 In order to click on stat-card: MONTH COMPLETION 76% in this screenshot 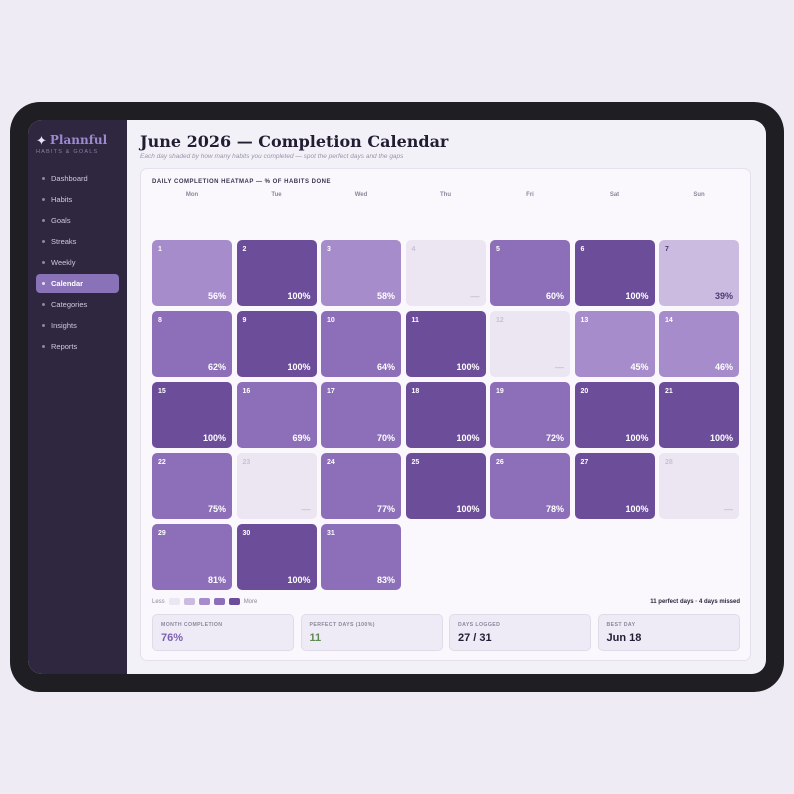, I will do `click(223, 632)`.